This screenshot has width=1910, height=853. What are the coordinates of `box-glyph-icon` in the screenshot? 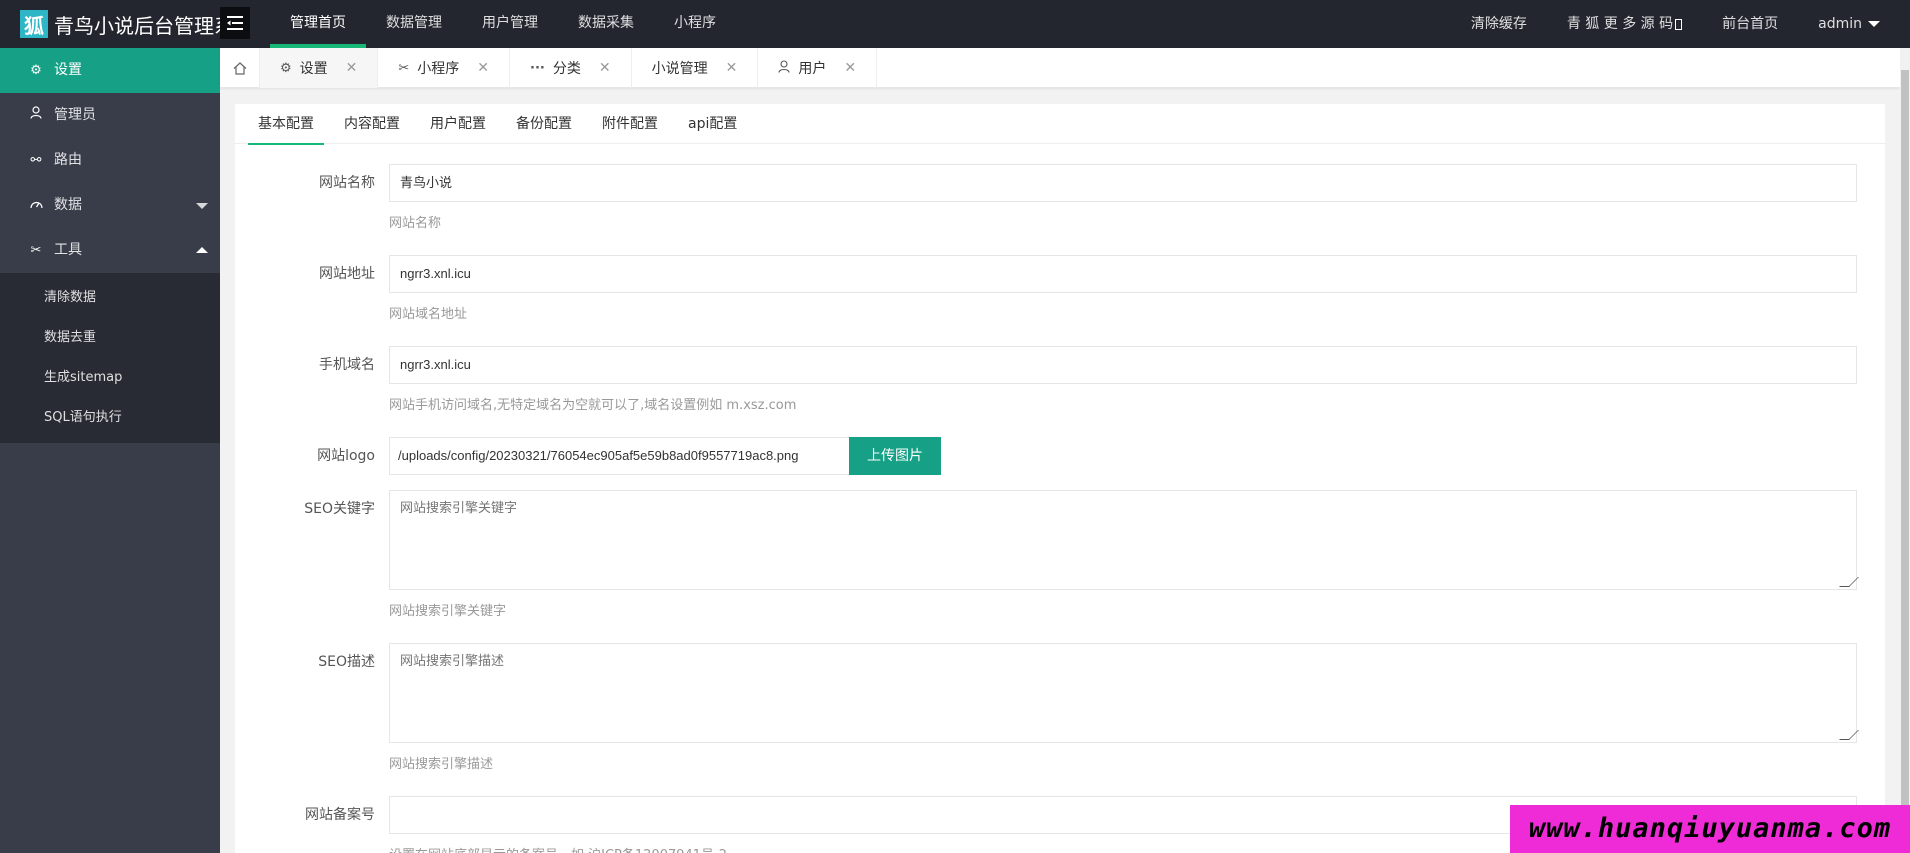 It's located at (1679, 24).